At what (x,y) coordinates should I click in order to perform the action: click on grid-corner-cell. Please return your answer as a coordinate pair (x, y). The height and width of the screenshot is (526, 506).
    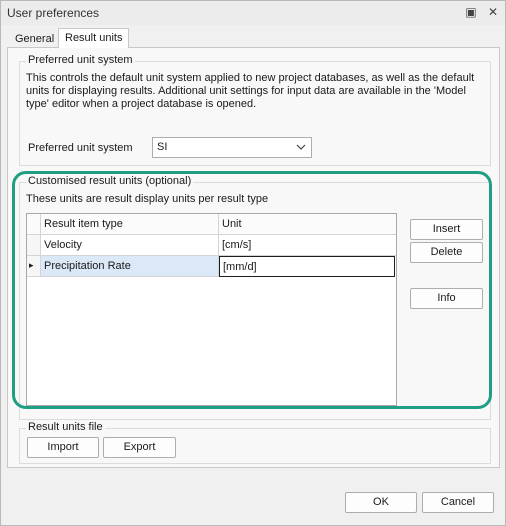
    Looking at the image, I should click on (34, 224).